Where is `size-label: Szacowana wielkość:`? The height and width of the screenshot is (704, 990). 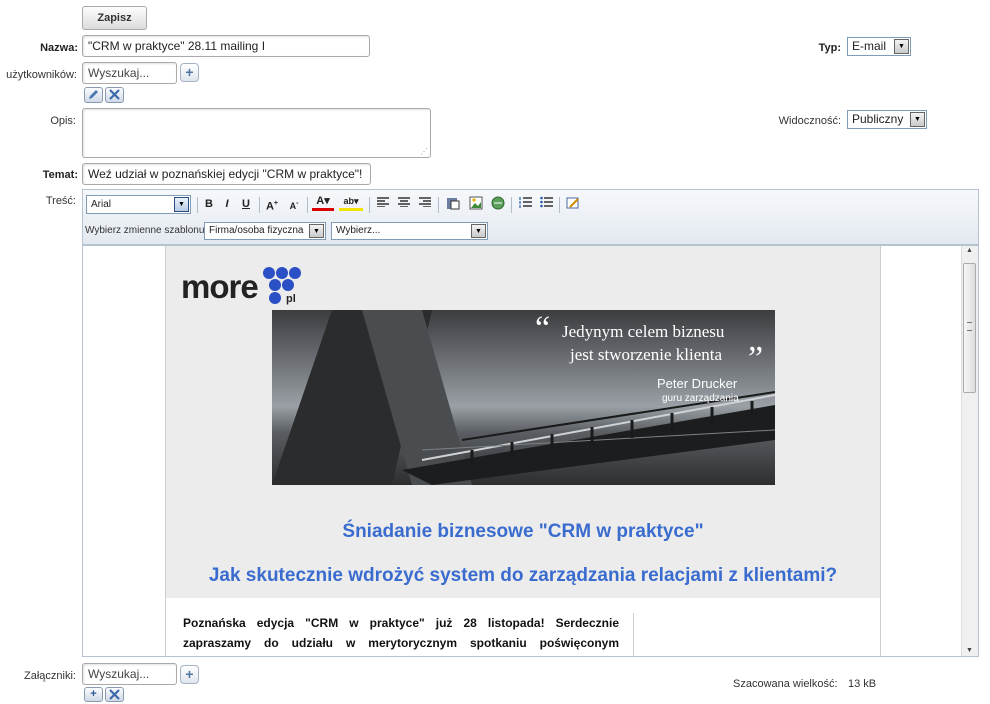
size-label: Szacowana wielkość: is located at coordinates (785, 684).